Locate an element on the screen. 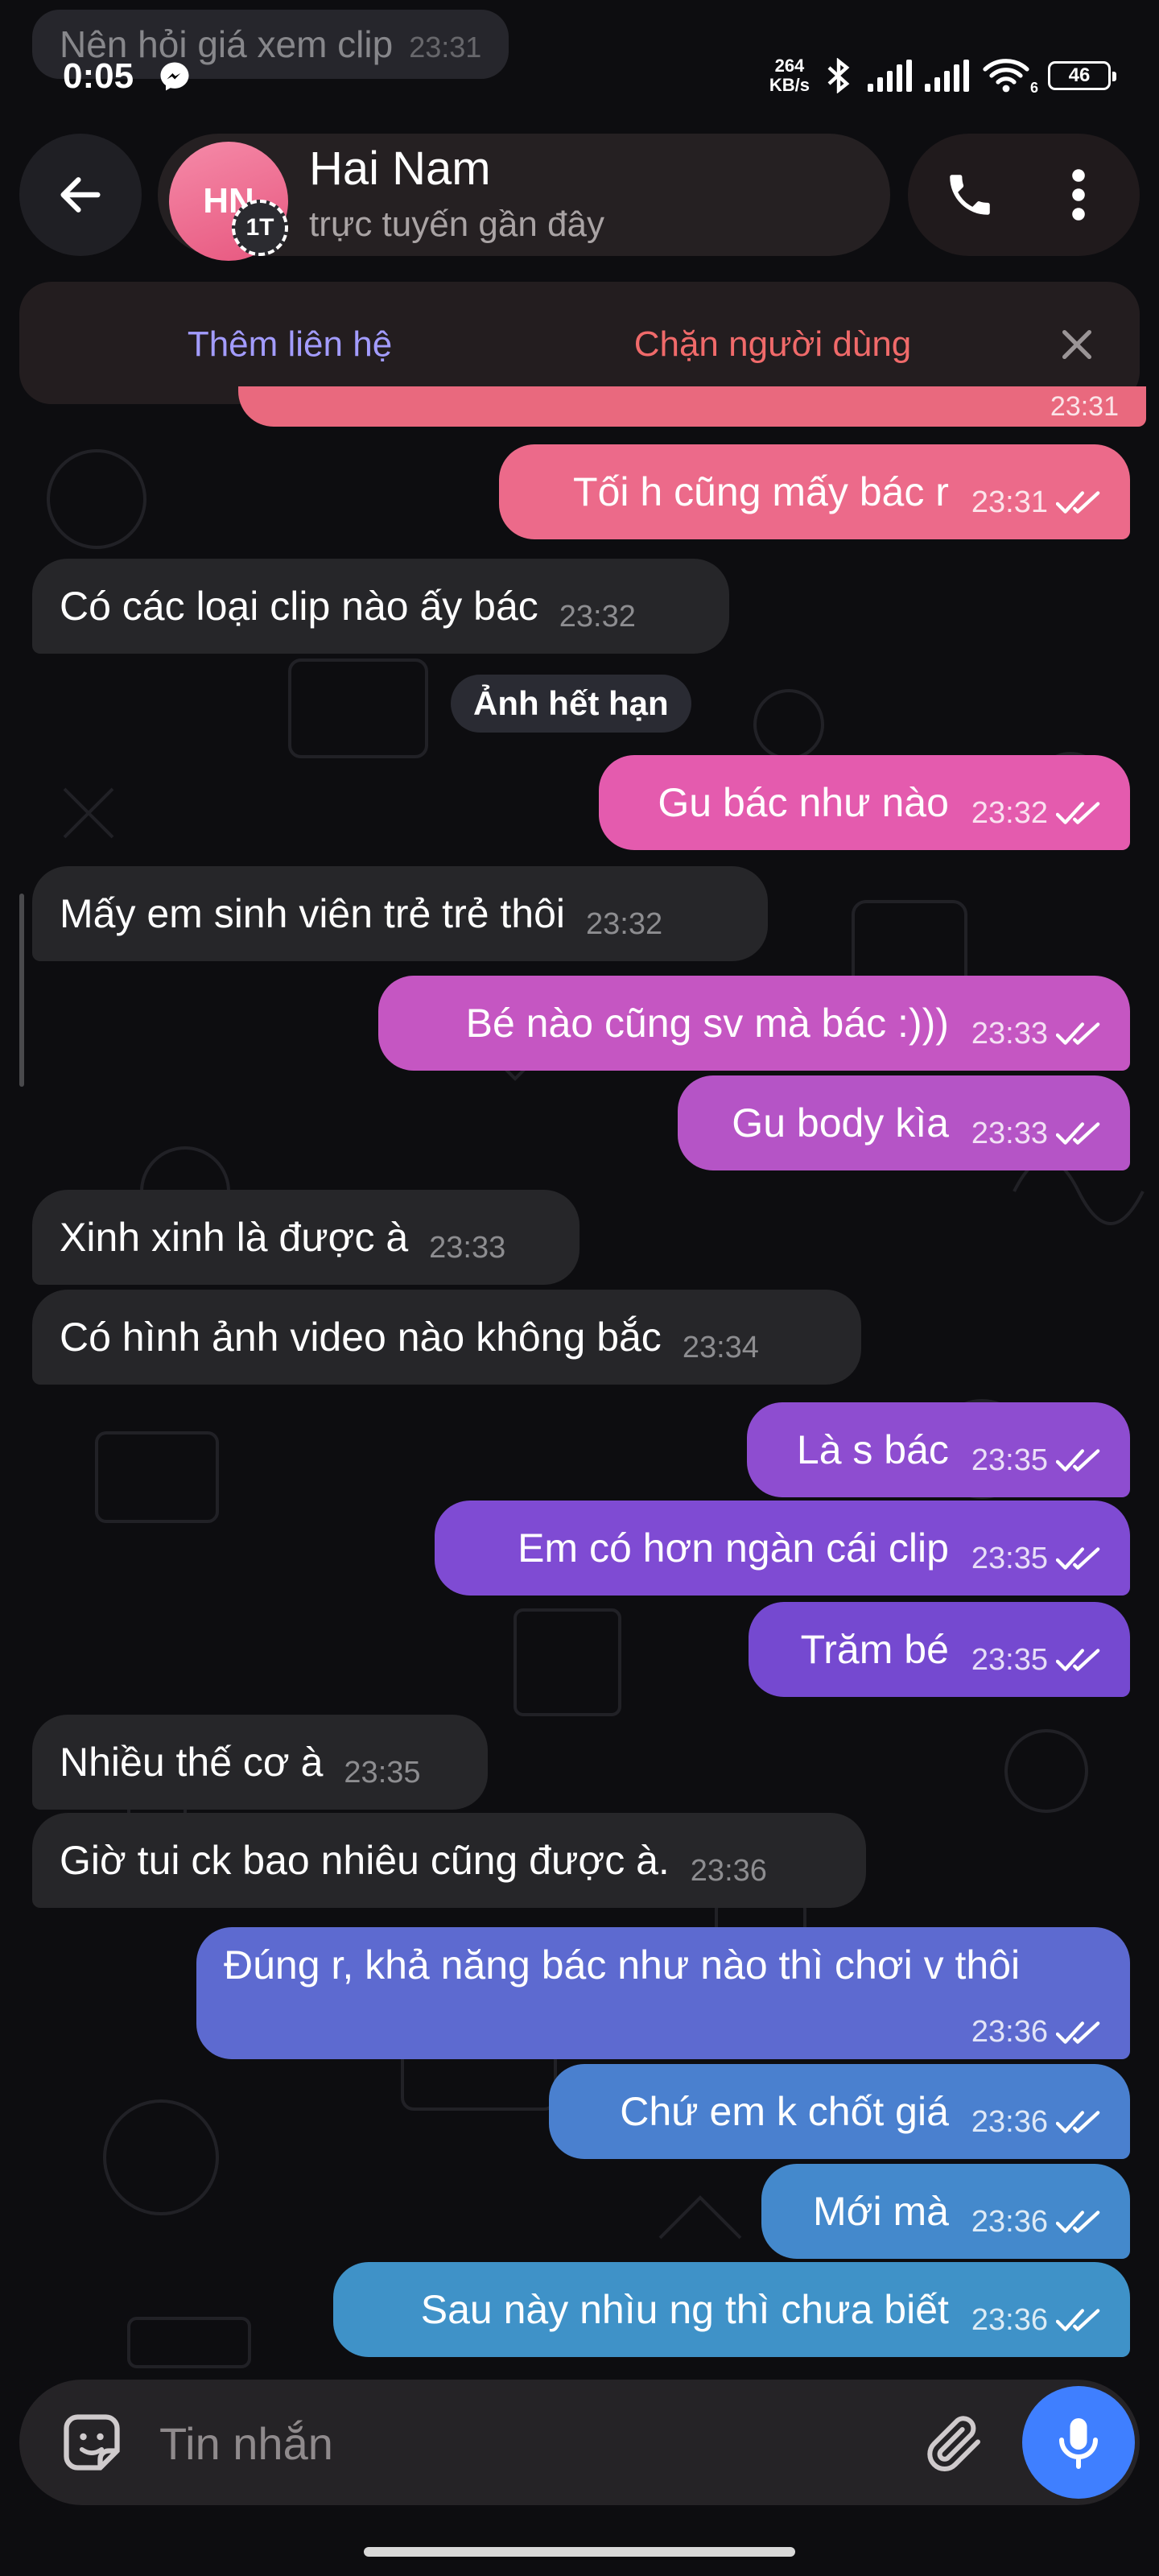 This screenshot has width=1159, height=2576. message-text: Gu body kìa is located at coordinates (840, 1123).